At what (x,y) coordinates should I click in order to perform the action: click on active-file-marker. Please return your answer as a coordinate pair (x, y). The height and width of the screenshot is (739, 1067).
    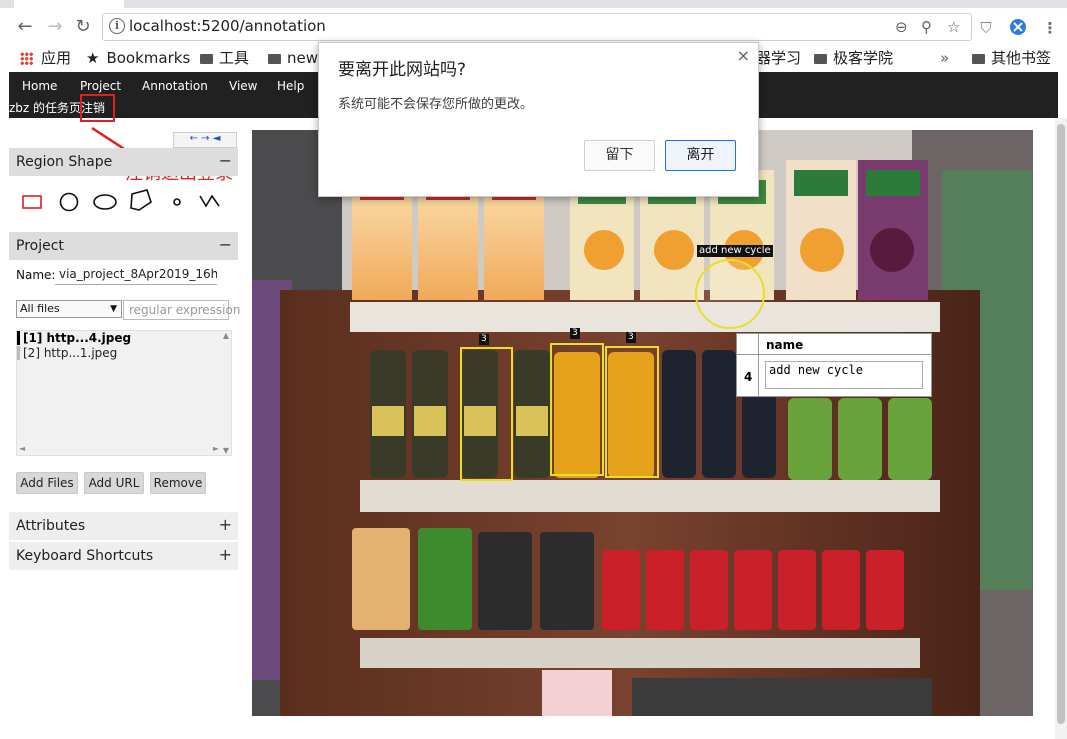
    Looking at the image, I should click on (18, 338).